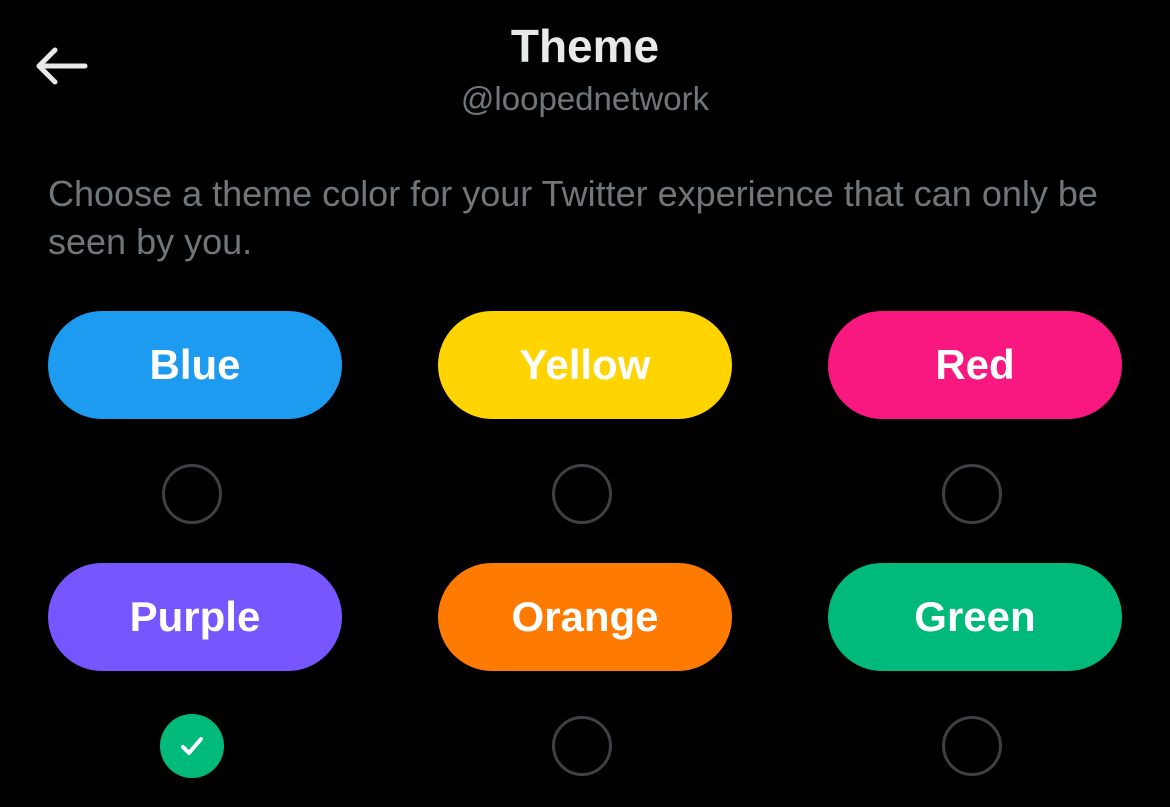 The height and width of the screenshot is (807, 1170). Describe the element at coordinates (975, 617) in the screenshot. I see `theme-button-green: Green` at that location.